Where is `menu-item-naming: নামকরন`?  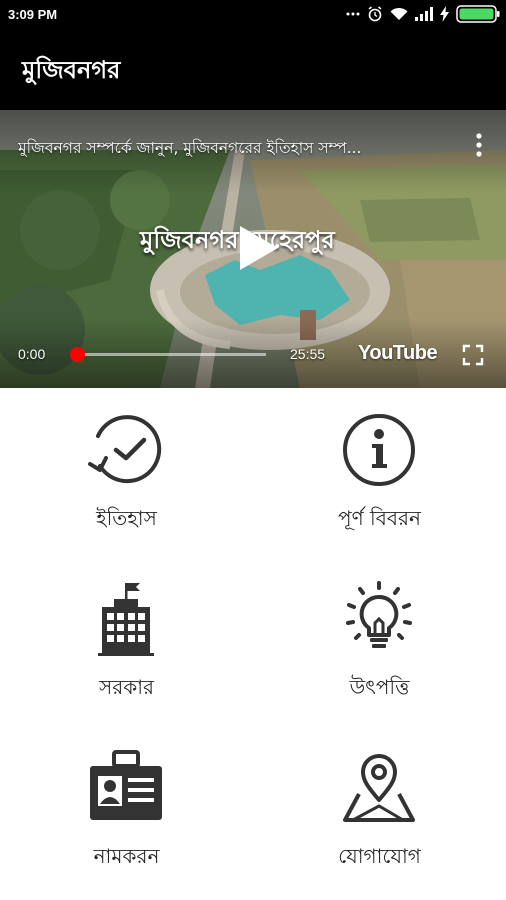 menu-item-naming: নামকরন is located at coordinates (126, 810).